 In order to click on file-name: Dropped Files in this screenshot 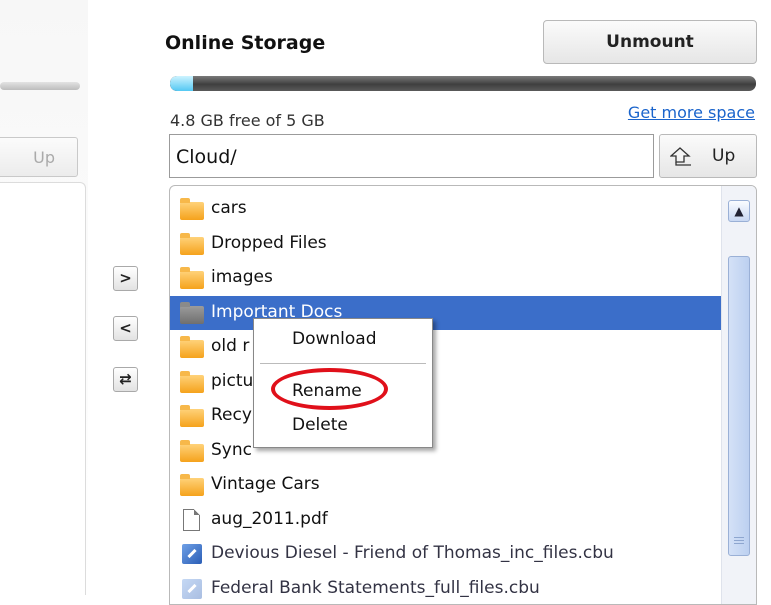, I will do `click(269, 243)`.